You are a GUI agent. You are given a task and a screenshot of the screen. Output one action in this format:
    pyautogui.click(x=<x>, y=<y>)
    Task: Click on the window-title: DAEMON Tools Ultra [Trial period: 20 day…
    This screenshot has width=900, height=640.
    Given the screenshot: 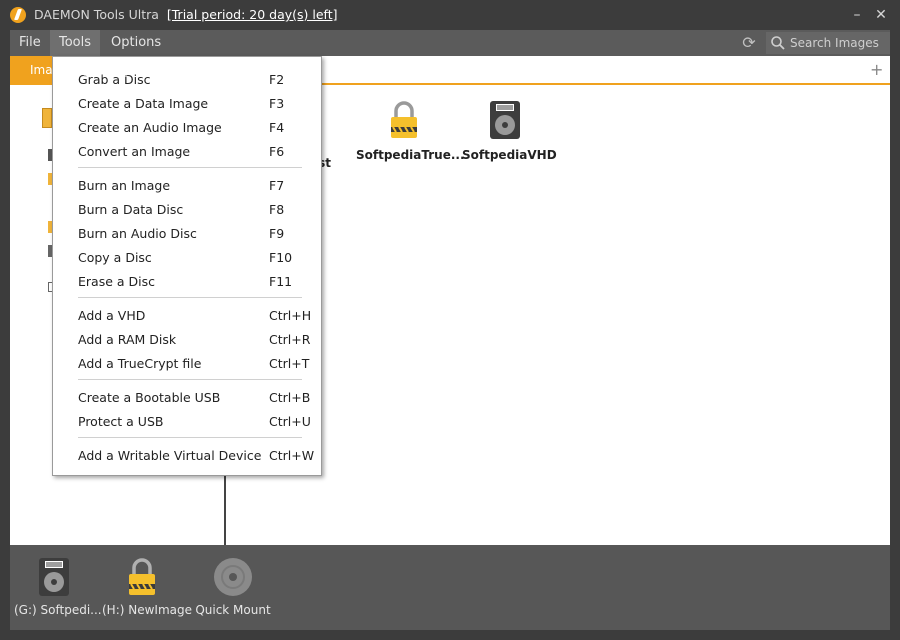 What is the action you would take?
    pyautogui.click(x=186, y=14)
    